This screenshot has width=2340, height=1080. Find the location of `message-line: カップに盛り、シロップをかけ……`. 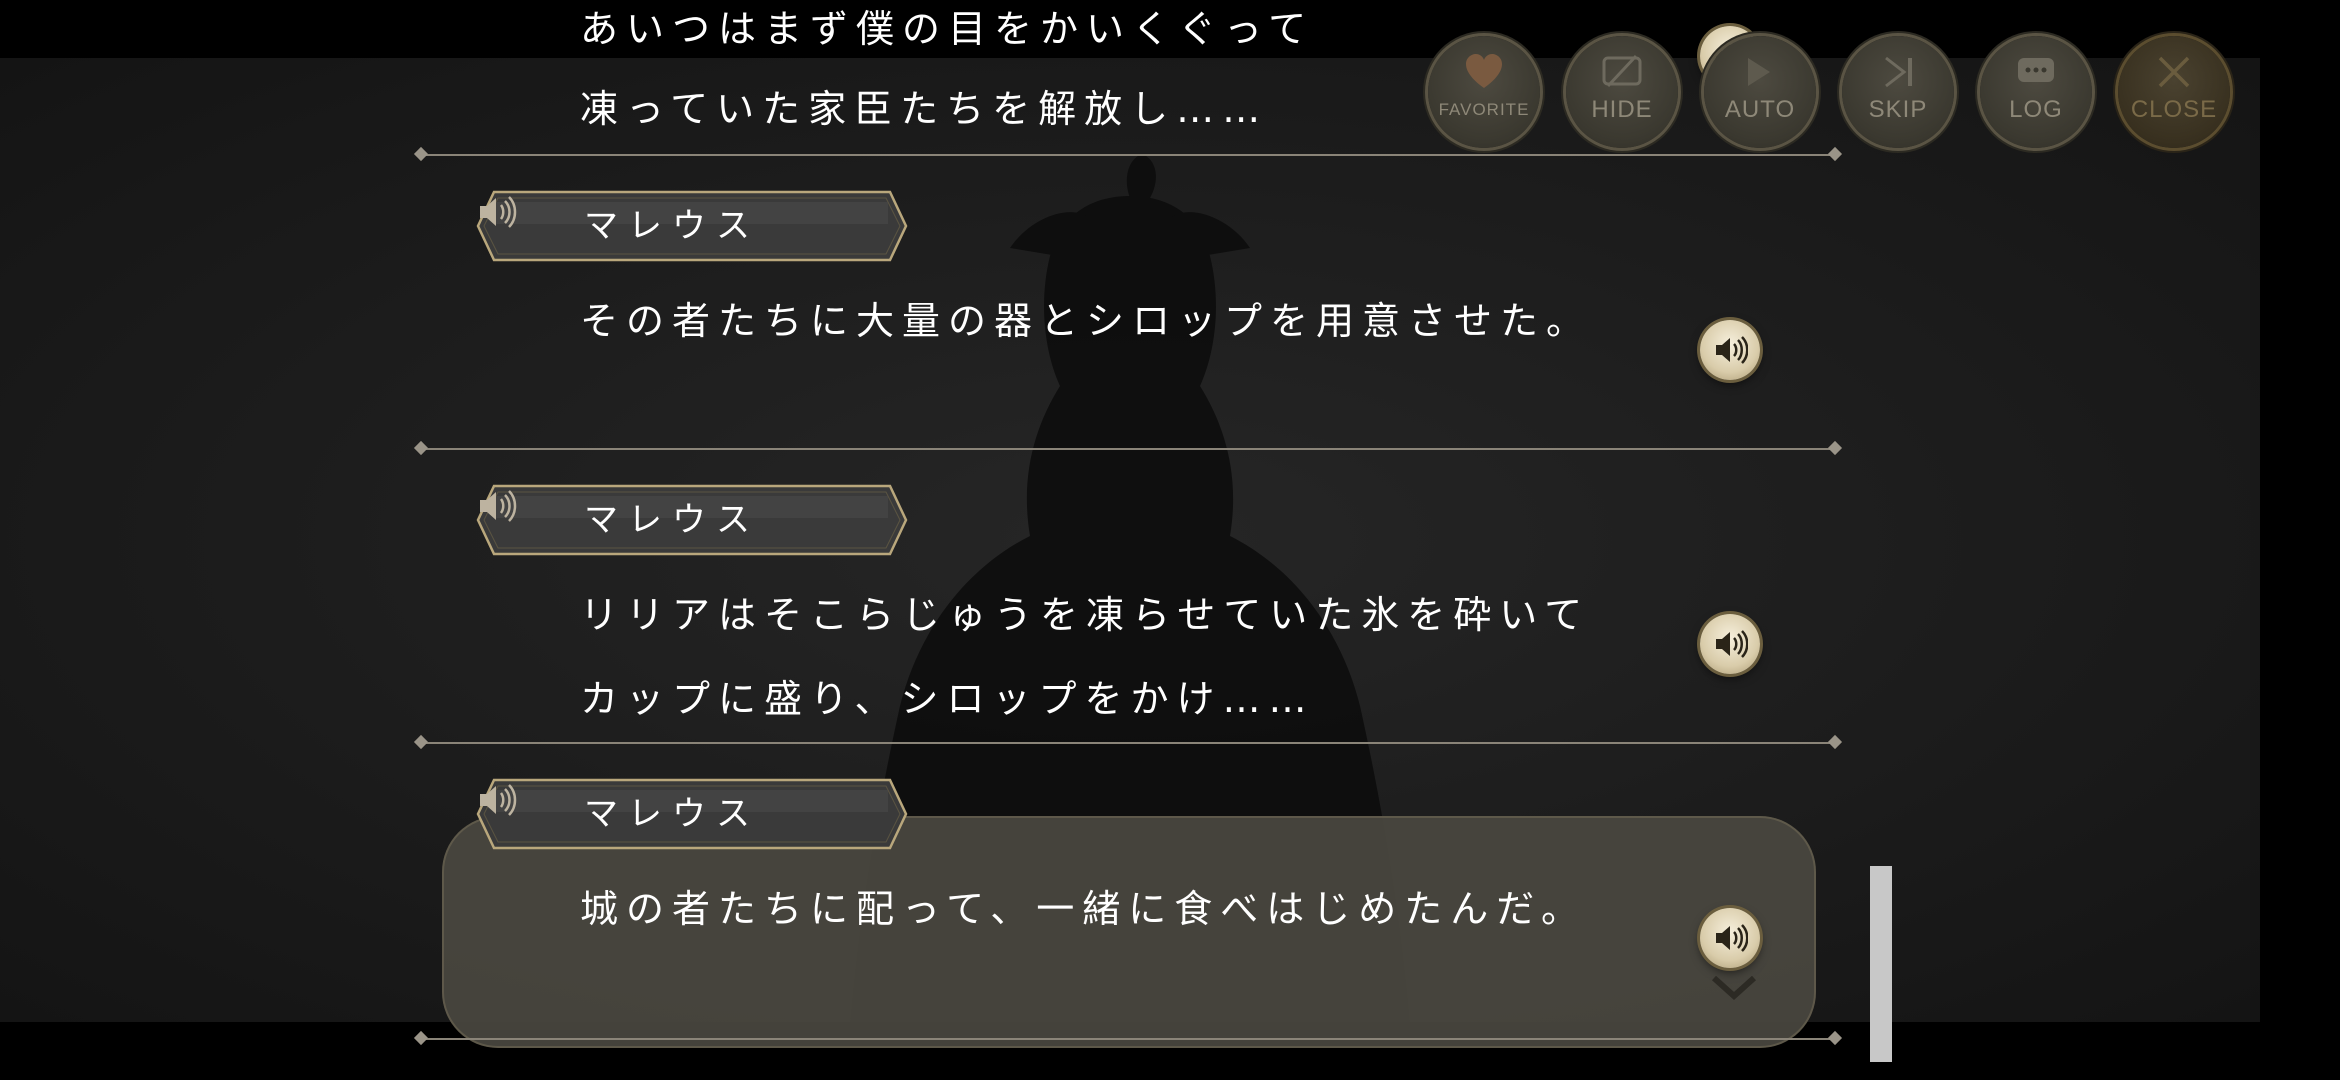

message-line: カップに盛り、シロップをかけ…… is located at coordinates (947, 699).